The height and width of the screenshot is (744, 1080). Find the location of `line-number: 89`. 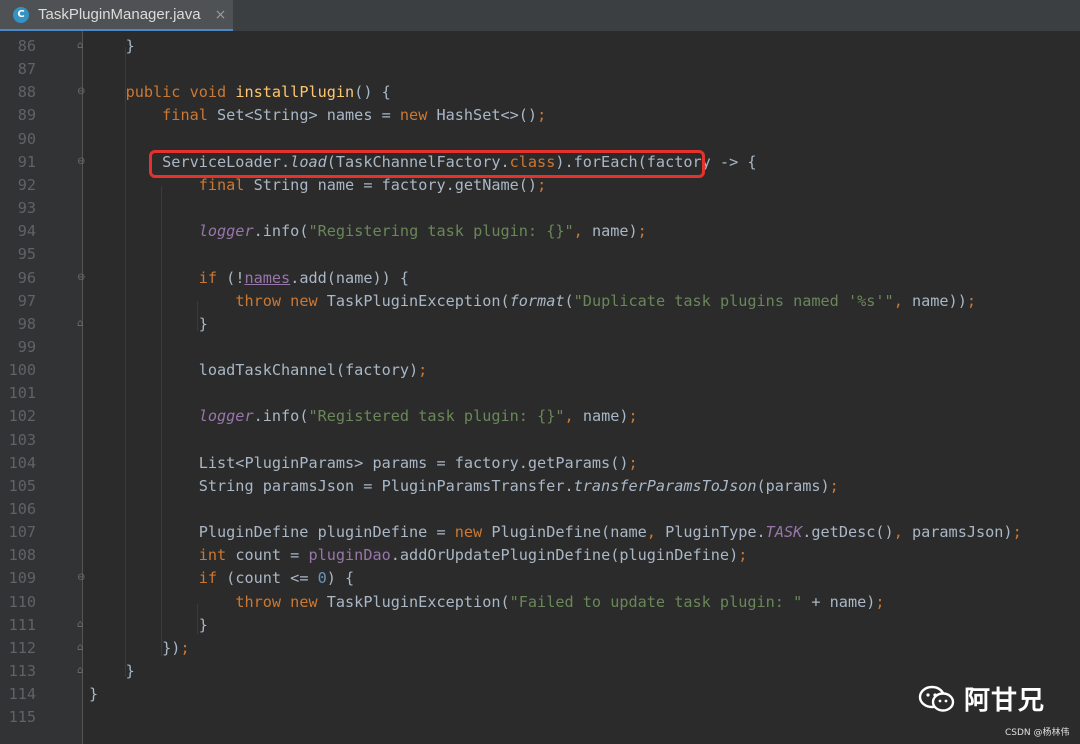

line-number: 89 is located at coordinates (26, 115).